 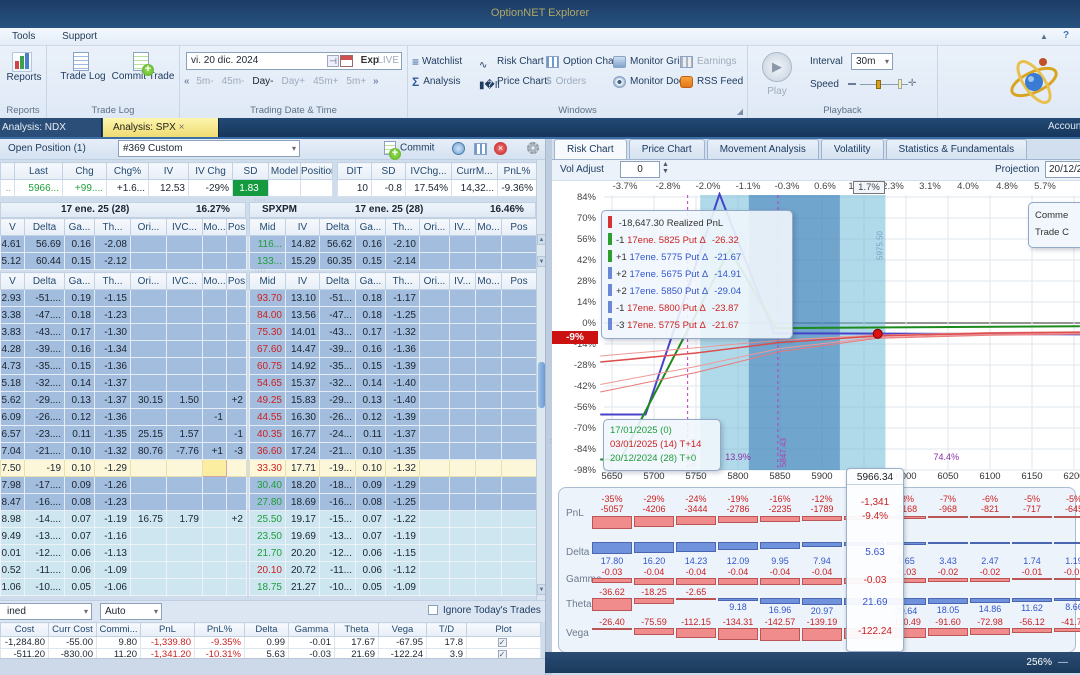 I want to click on time-nav-button: 45m-, so click(x=233, y=81).